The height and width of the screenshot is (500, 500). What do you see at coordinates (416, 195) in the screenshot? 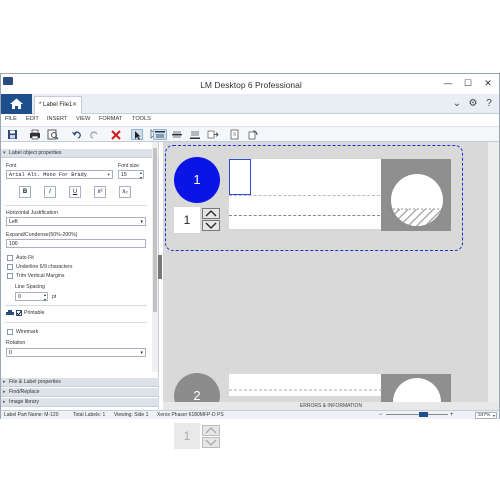
I see `label-1-laminate-area` at bounding box center [416, 195].